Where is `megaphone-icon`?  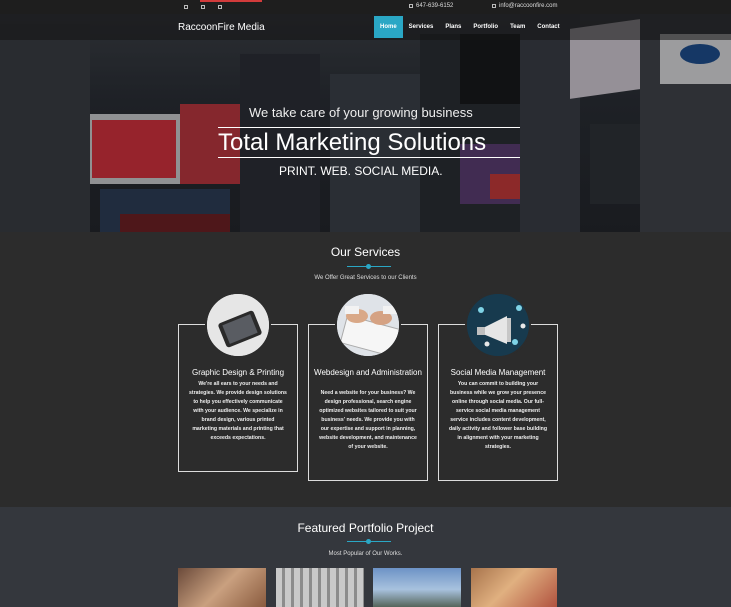
megaphone-icon is located at coordinates (498, 325).